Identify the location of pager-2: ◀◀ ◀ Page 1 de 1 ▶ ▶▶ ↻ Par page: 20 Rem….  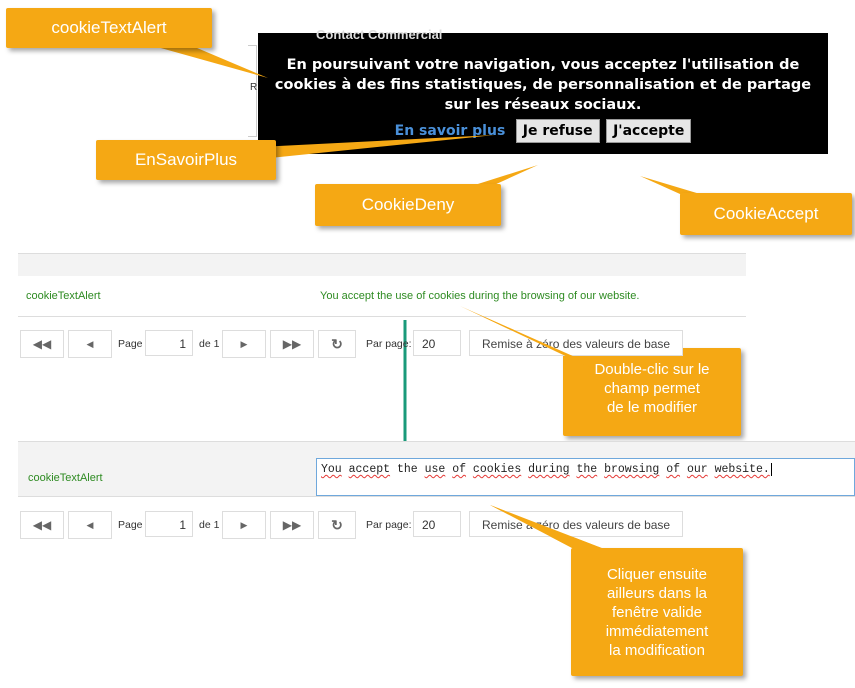
(360, 525).